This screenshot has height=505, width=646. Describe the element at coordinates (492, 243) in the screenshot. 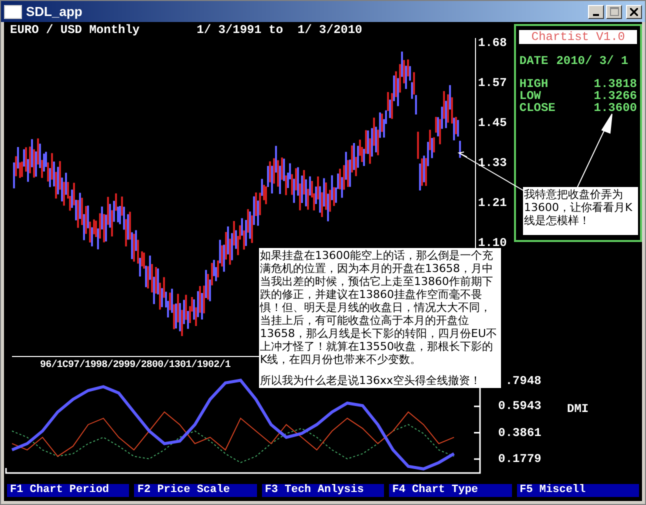

I see `price-axis-label: 1.10` at that location.